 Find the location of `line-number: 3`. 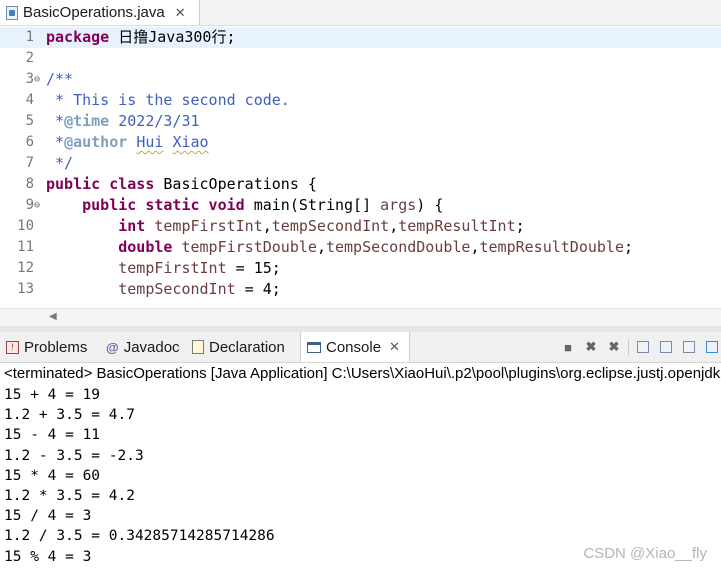

line-number: 3 is located at coordinates (29, 79).